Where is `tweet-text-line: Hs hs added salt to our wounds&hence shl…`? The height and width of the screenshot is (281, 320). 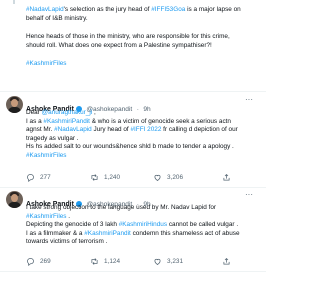
tweet-text-line: Hs hs added salt to our wounds&hence shl… is located at coordinates (132, 147).